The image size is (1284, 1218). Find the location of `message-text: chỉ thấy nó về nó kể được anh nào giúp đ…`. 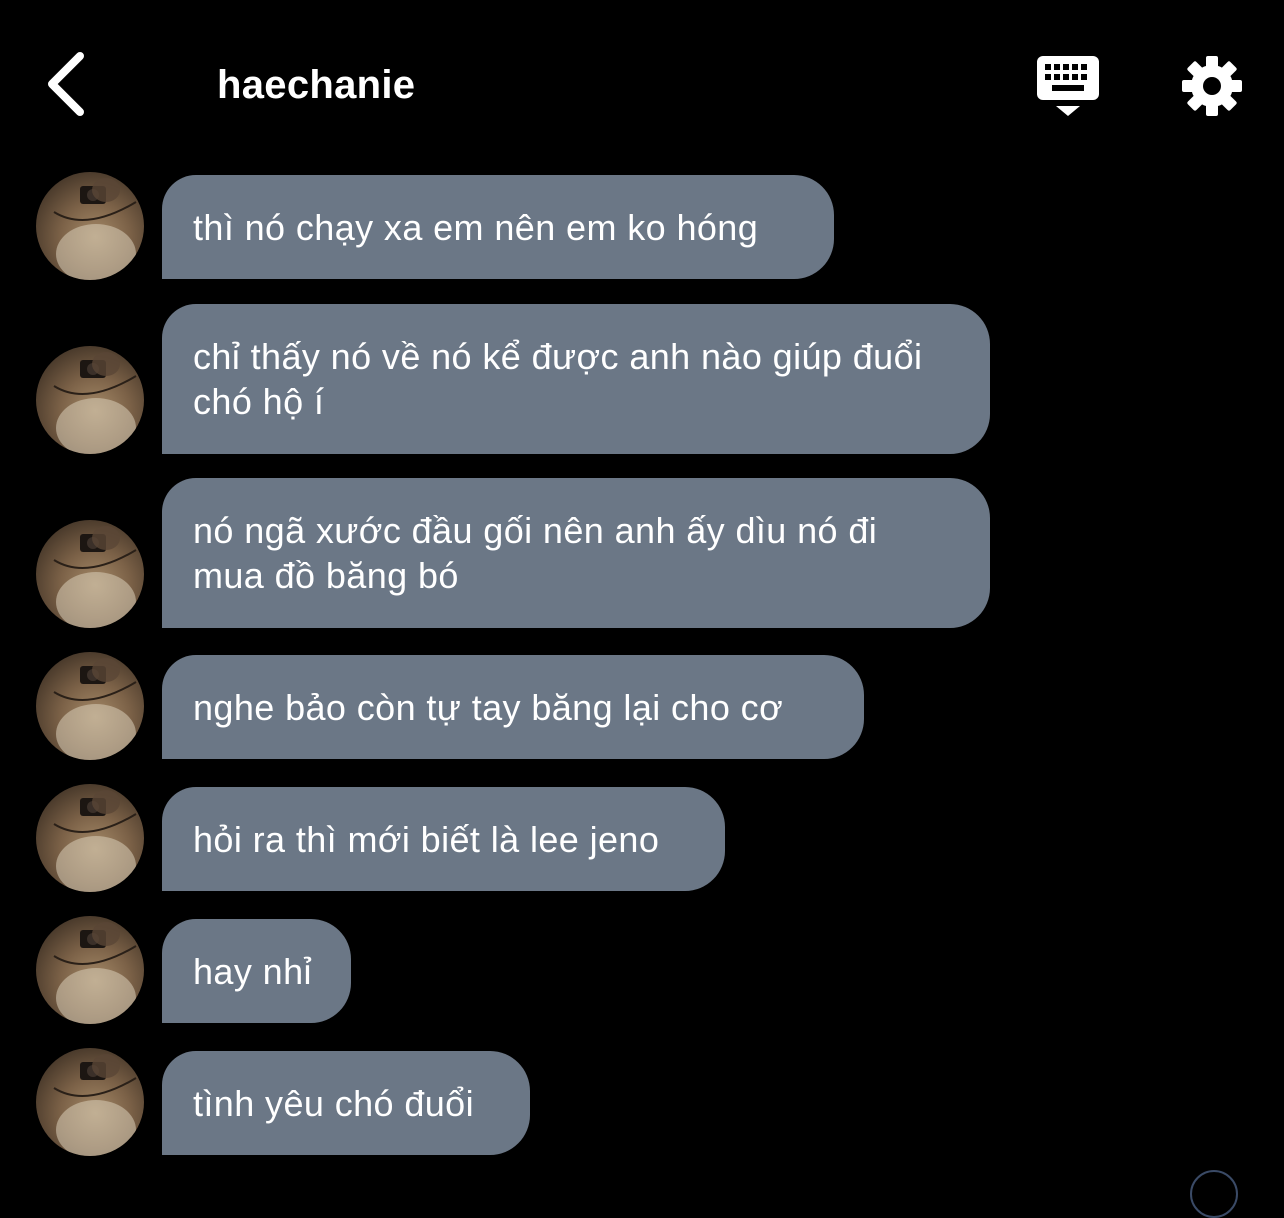

message-text: chỉ thấy nó về nó kể được anh nào giúp đ… is located at coordinates (558, 379).